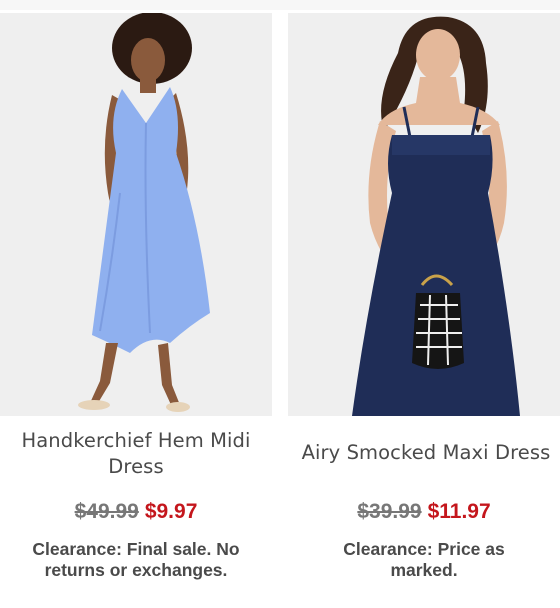  What do you see at coordinates (106, 511) in the screenshot?
I see `original-price: $49.99` at bounding box center [106, 511].